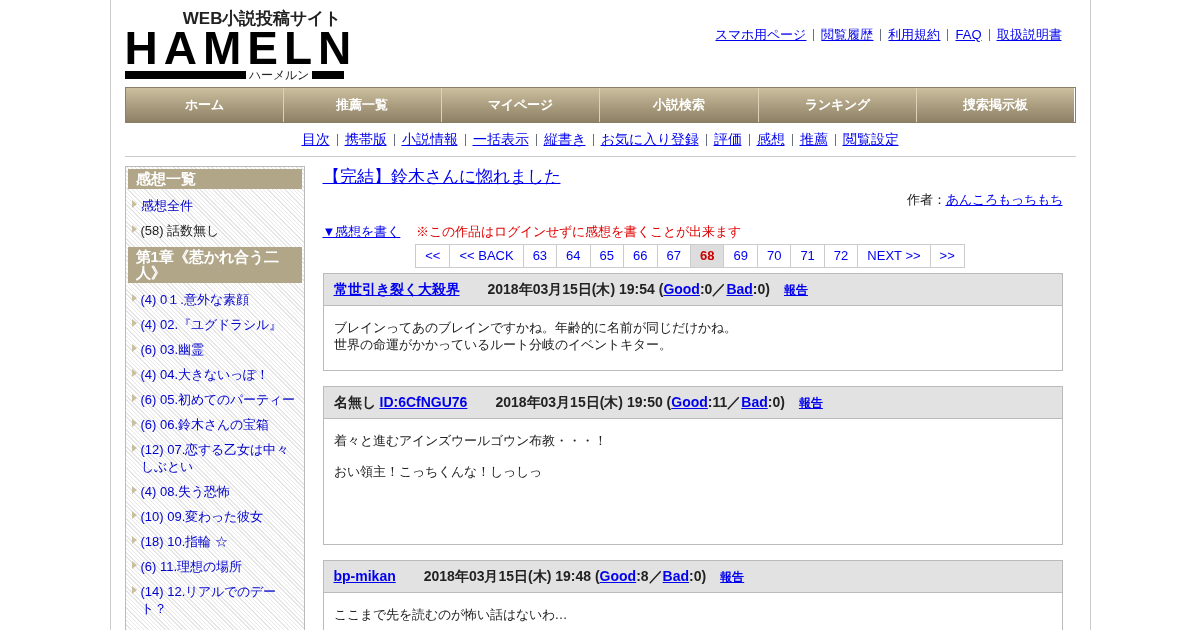 This screenshot has width=1200, height=630. What do you see at coordinates (214, 179) in the screenshot?
I see `sidebar-heading: 感想一覧` at bounding box center [214, 179].